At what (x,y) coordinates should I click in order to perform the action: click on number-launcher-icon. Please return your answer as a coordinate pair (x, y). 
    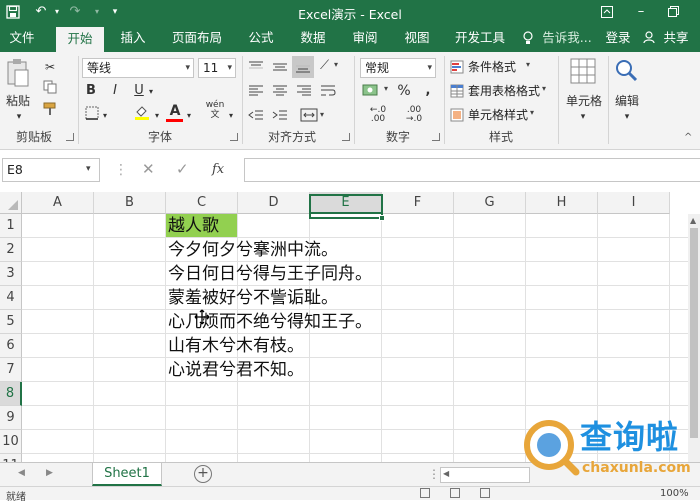
    Looking at the image, I should click on (436, 137).